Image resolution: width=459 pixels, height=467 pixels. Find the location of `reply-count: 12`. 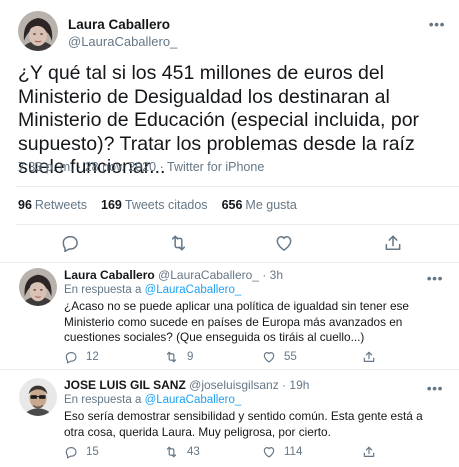

reply-count: 12 is located at coordinates (92, 357).